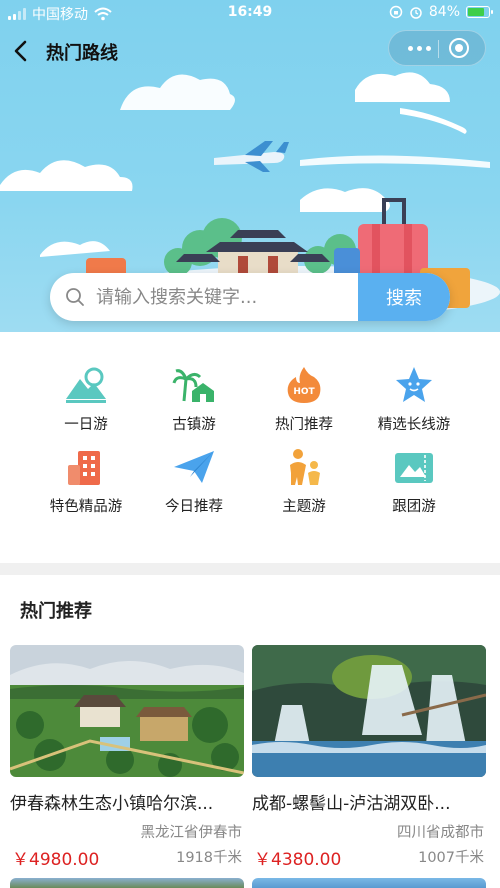 Image resolution: width=500 pixels, height=888 pixels. I want to click on page-title: 热门路线, so click(82, 53).